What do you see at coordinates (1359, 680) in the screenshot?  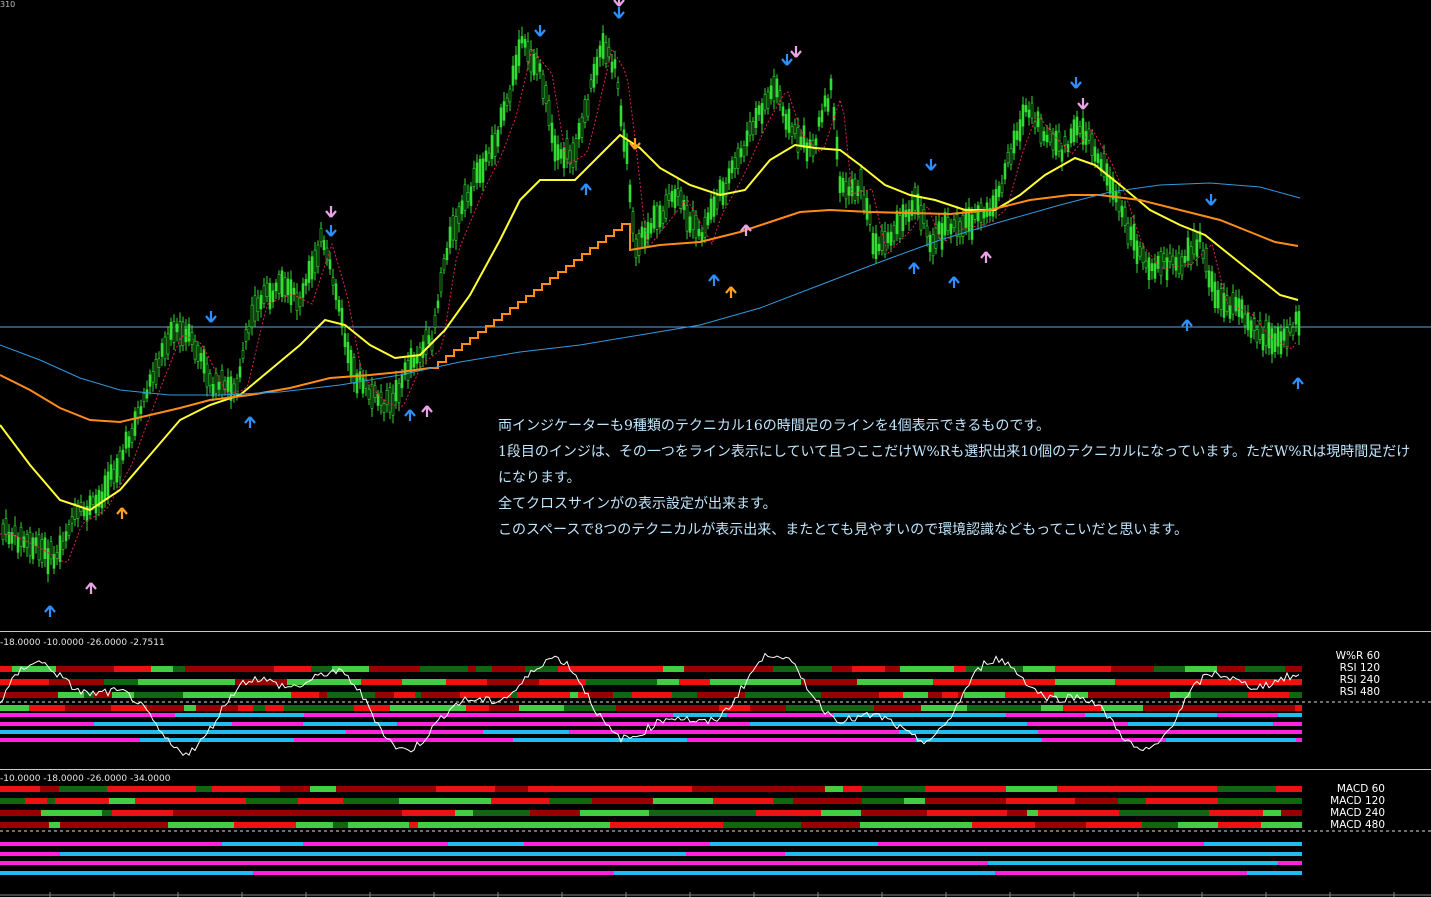 I see `legend-rsi-240: RSI 240` at bounding box center [1359, 680].